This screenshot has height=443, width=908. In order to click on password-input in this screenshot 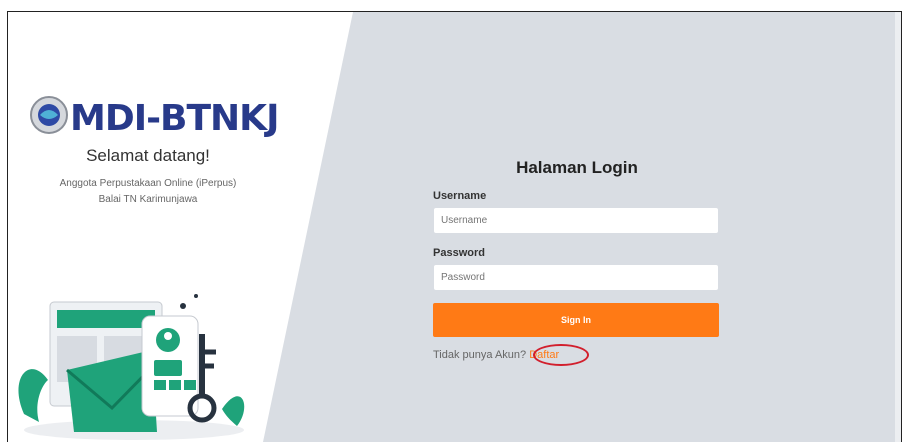, I will do `click(576, 277)`.